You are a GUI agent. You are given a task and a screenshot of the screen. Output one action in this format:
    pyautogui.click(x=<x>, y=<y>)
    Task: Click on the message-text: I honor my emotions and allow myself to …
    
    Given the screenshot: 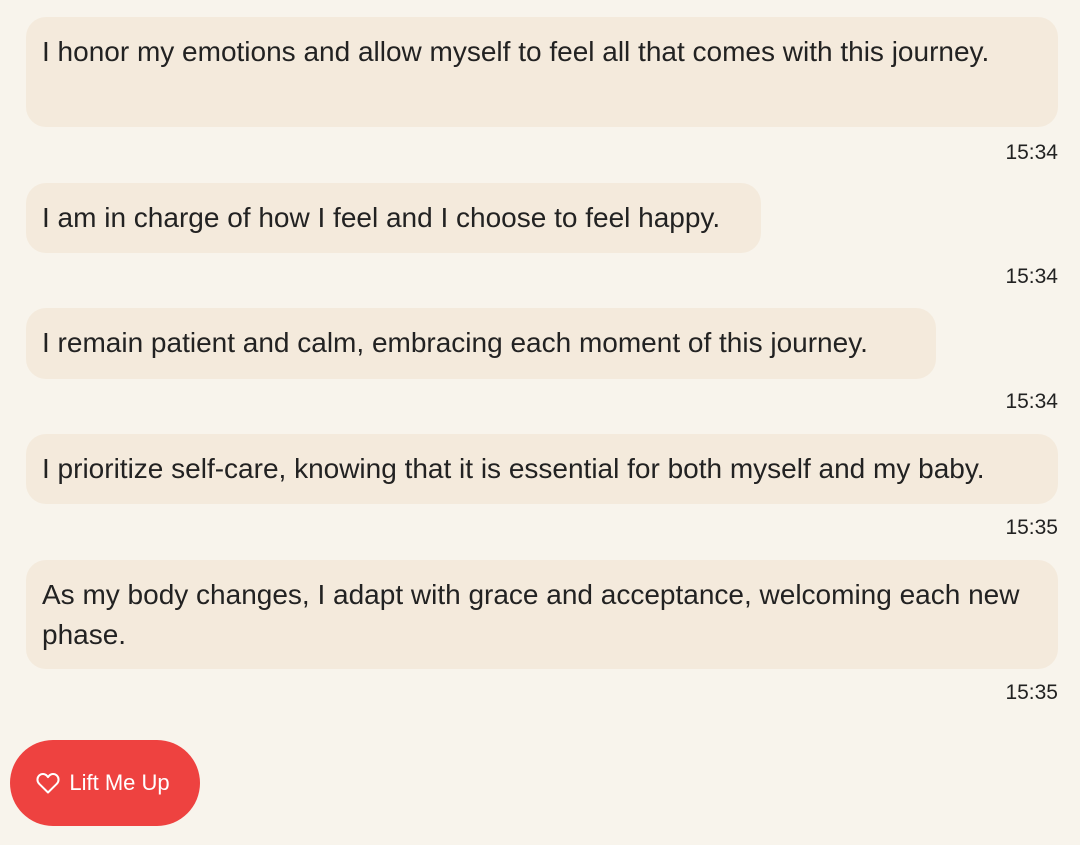 What is the action you would take?
    pyautogui.click(x=516, y=51)
    